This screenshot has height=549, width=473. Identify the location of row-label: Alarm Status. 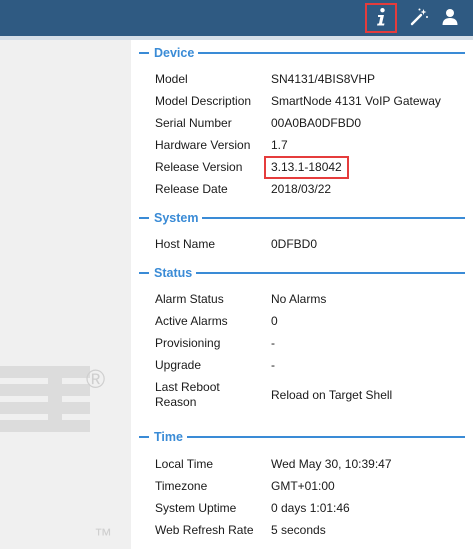
(189, 299).